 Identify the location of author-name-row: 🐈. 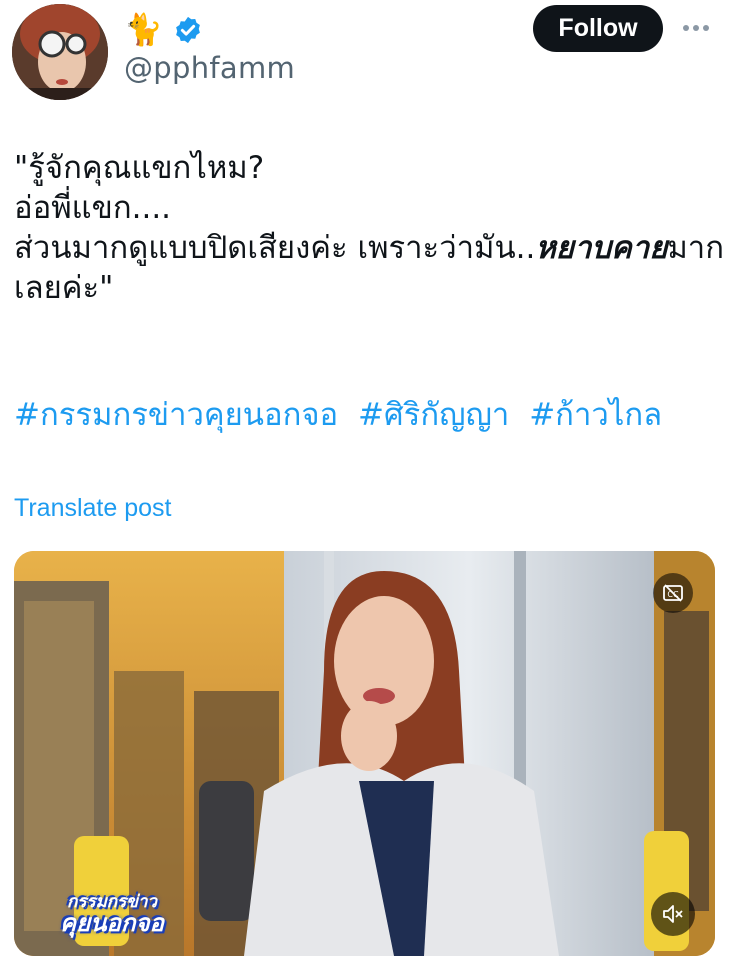
(163, 30).